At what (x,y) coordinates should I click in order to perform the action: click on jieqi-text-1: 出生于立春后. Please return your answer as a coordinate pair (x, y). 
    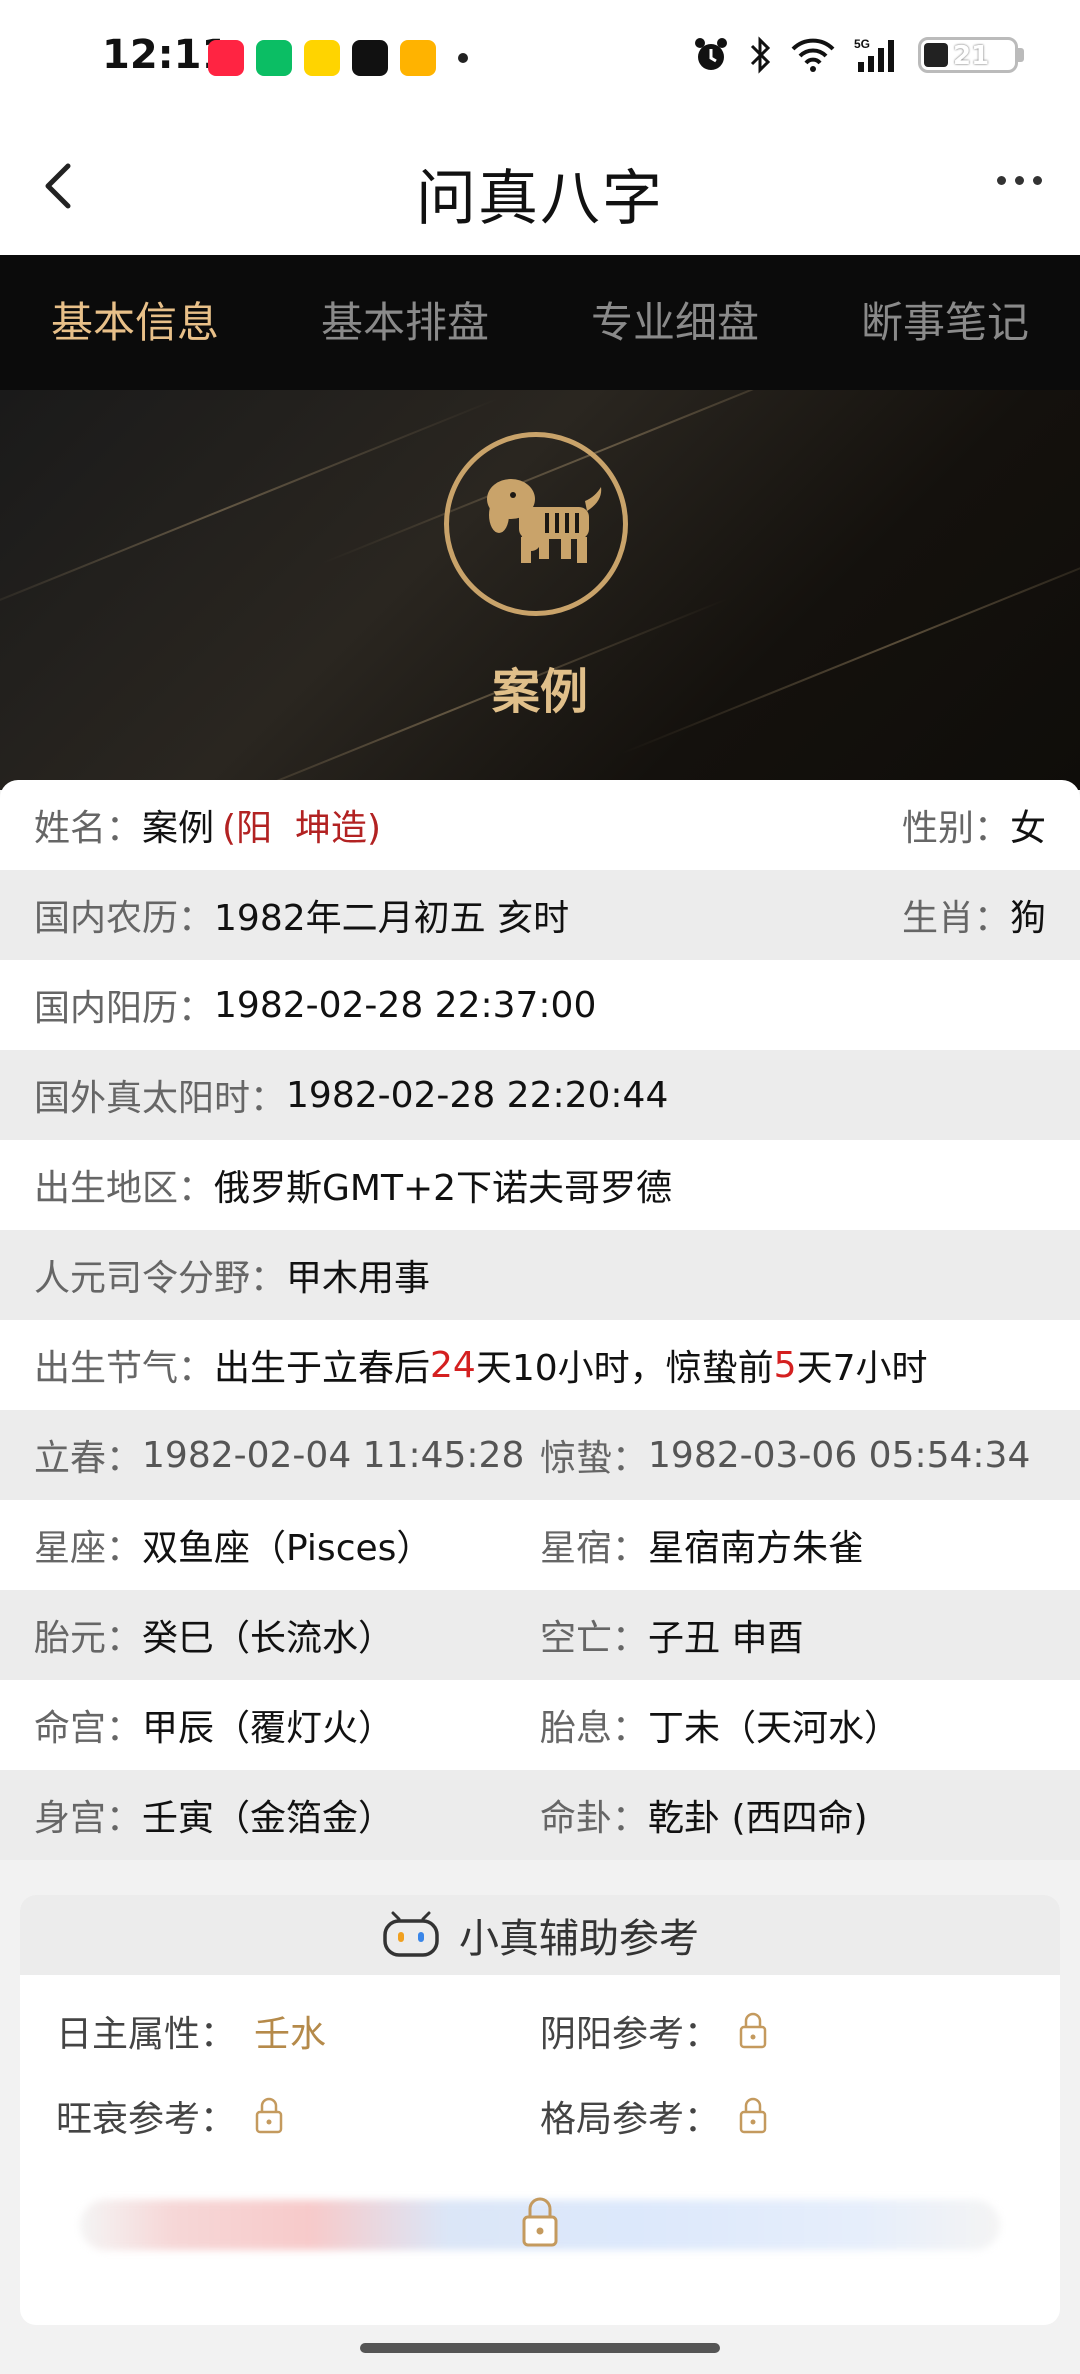
    Looking at the image, I should click on (322, 1368).